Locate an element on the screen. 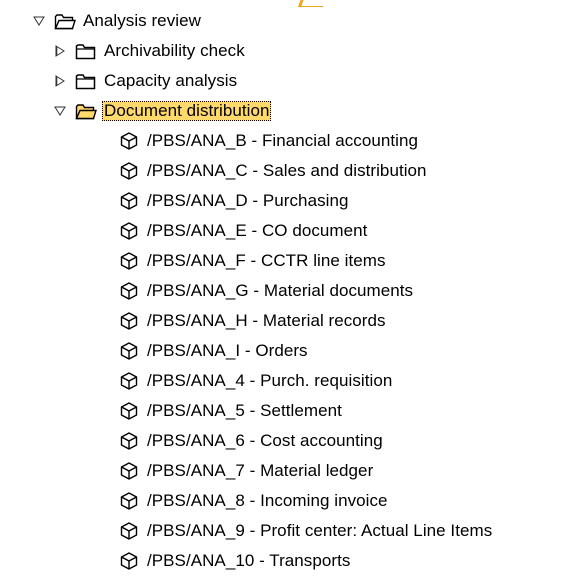  tree-node-label: Archivability check is located at coordinates (174, 50).